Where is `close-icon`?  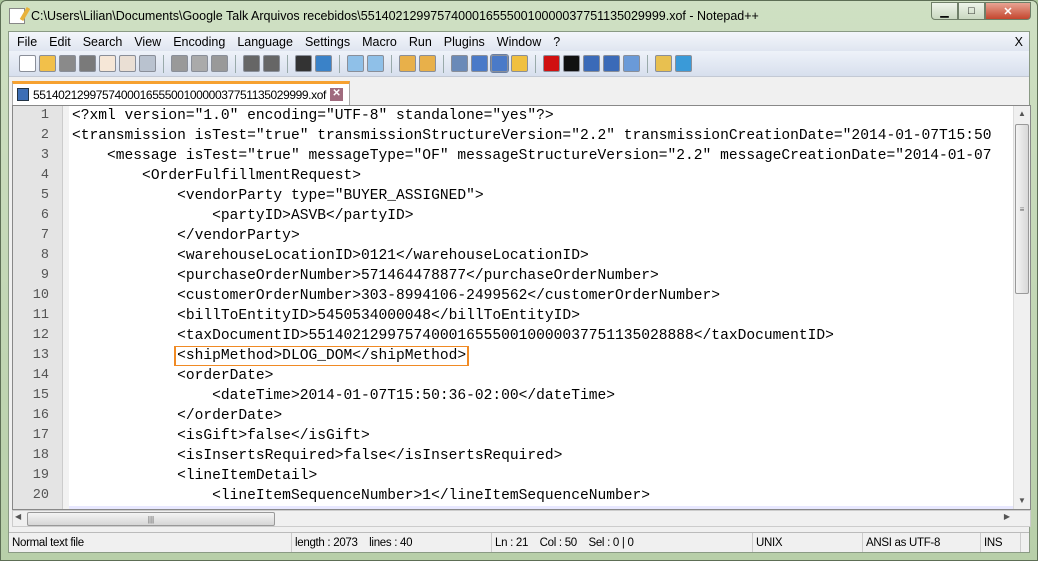
close-icon is located at coordinates (107, 63).